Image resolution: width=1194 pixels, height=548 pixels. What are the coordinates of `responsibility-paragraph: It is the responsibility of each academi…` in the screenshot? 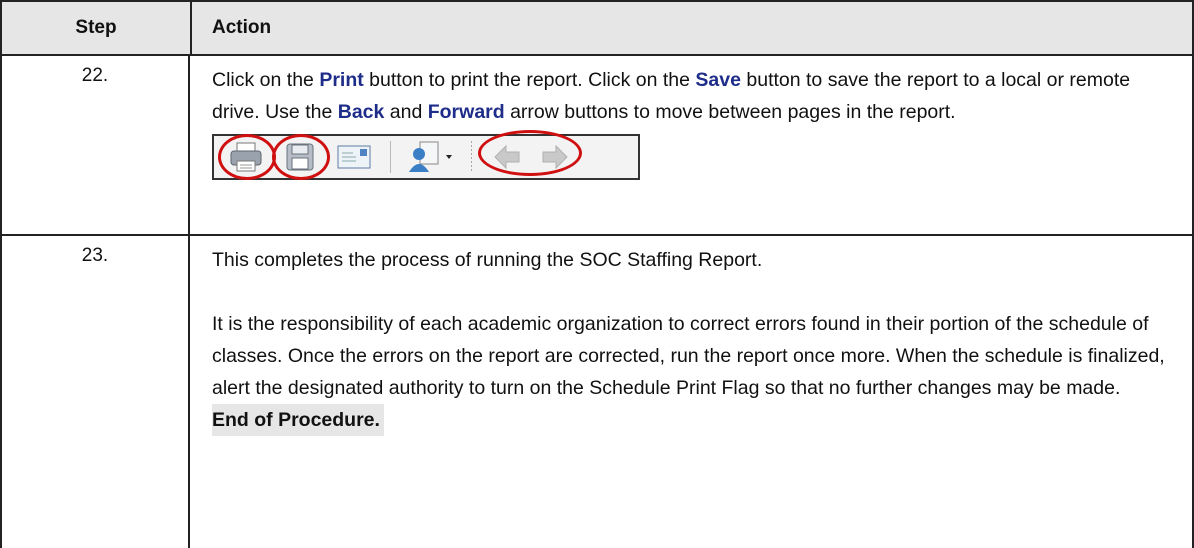 It's located at (688, 356).